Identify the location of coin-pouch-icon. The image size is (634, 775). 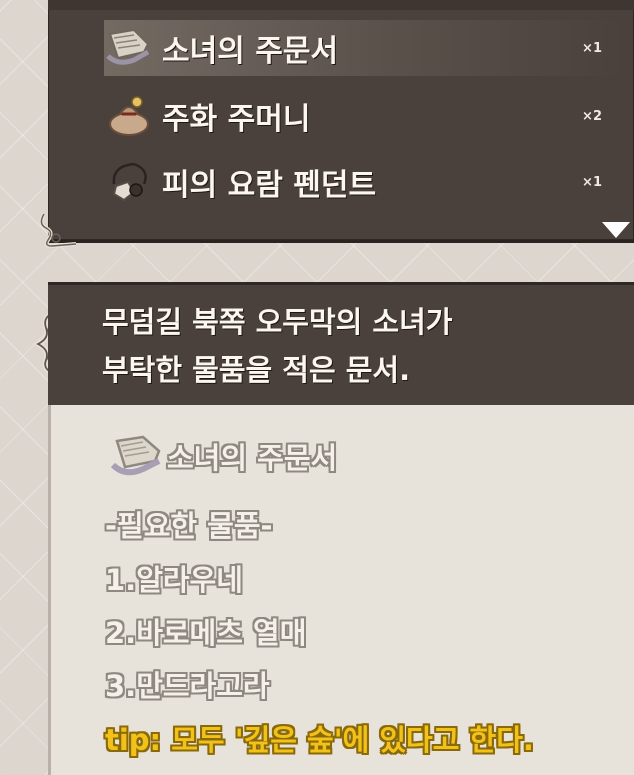
(129, 116).